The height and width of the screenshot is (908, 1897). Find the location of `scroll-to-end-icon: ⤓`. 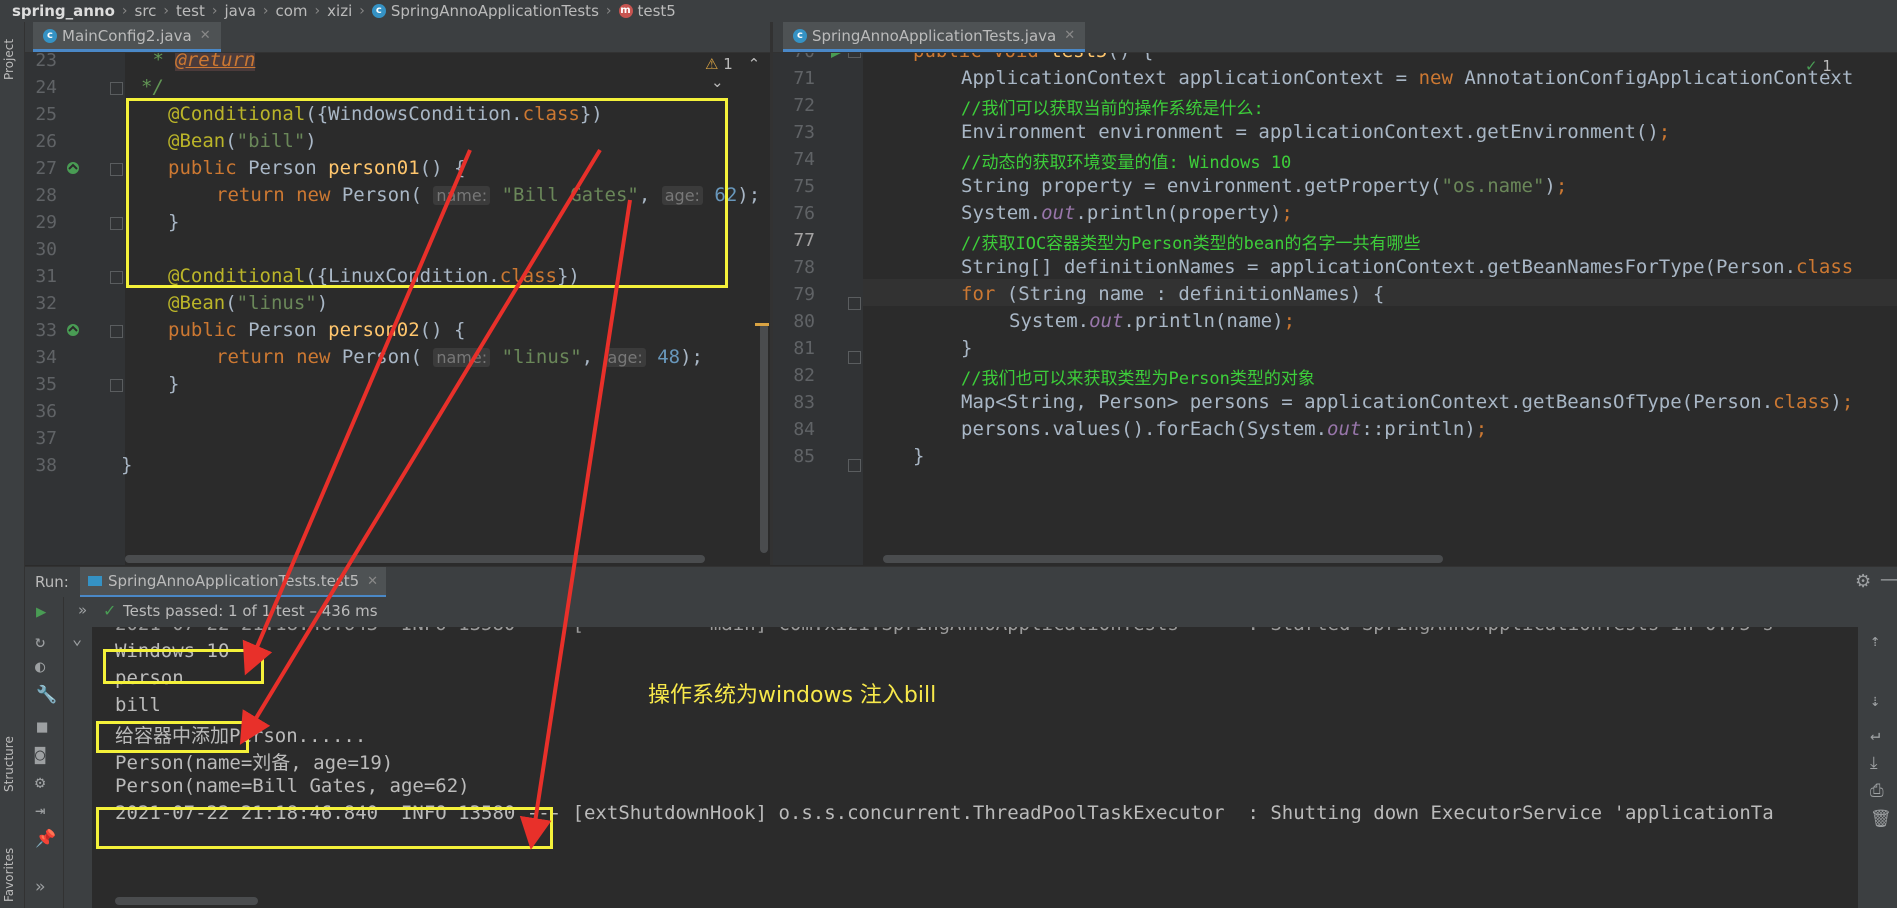

scroll-to-end-icon: ⤓ is located at coordinates (1874, 763).